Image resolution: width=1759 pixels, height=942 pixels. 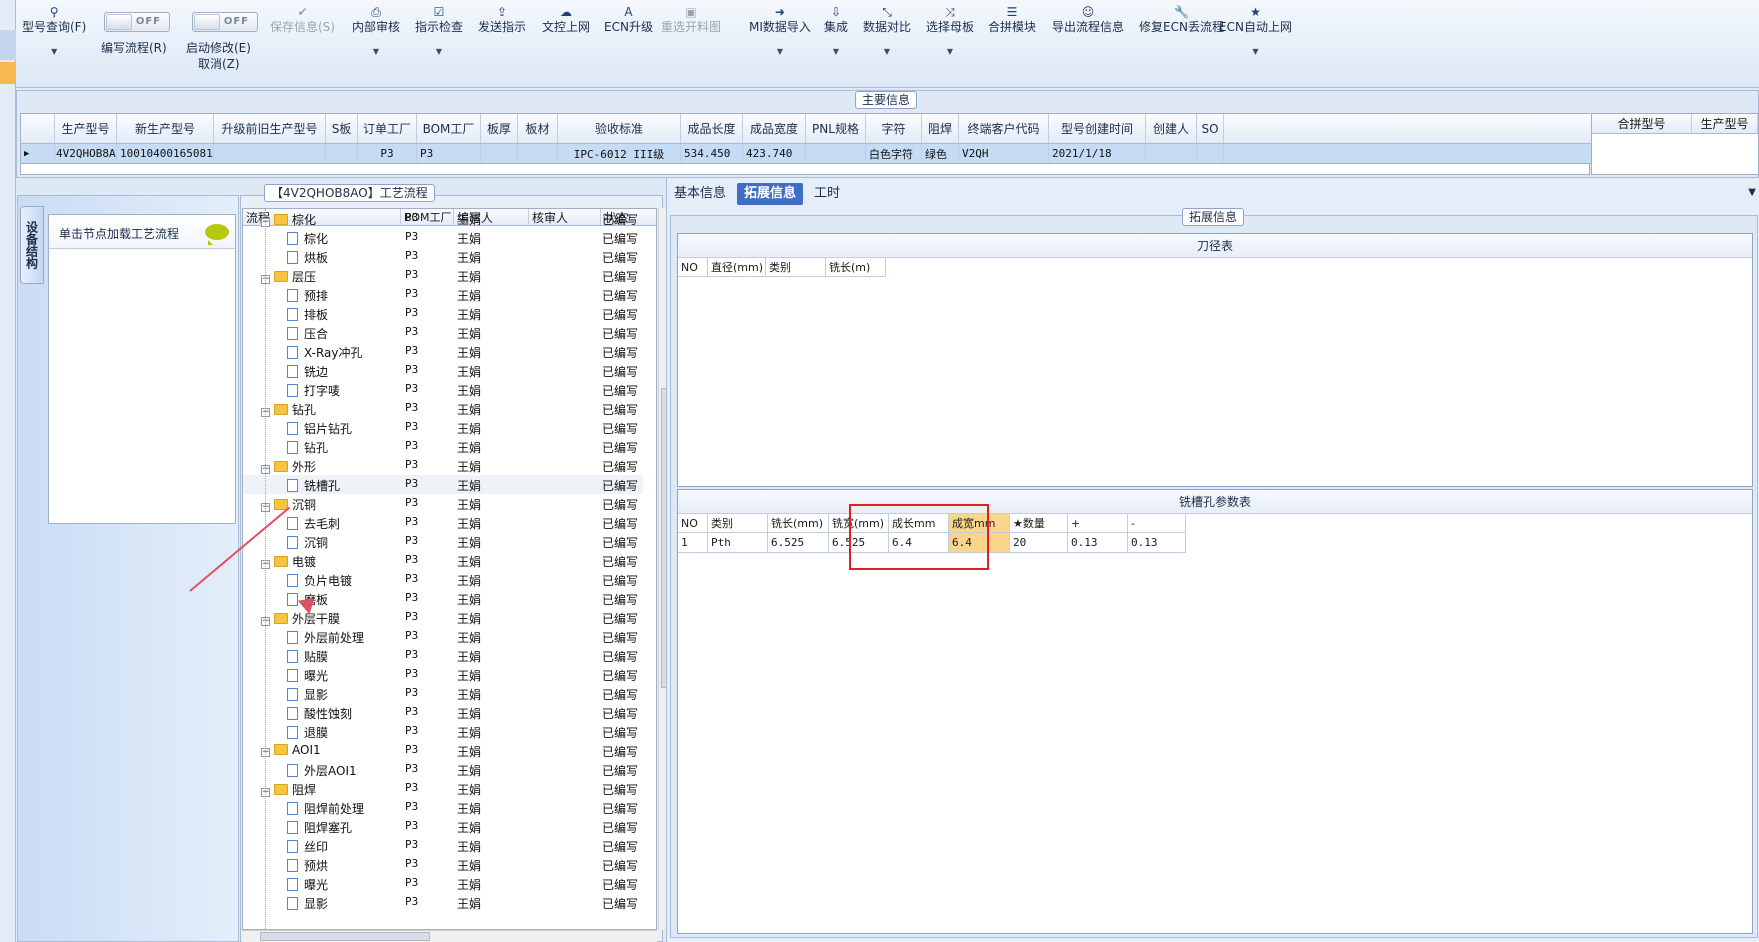 I want to click on tree-item-row: 铣槽孔 P3 王娟 已编写, so click(x=443, y=484).